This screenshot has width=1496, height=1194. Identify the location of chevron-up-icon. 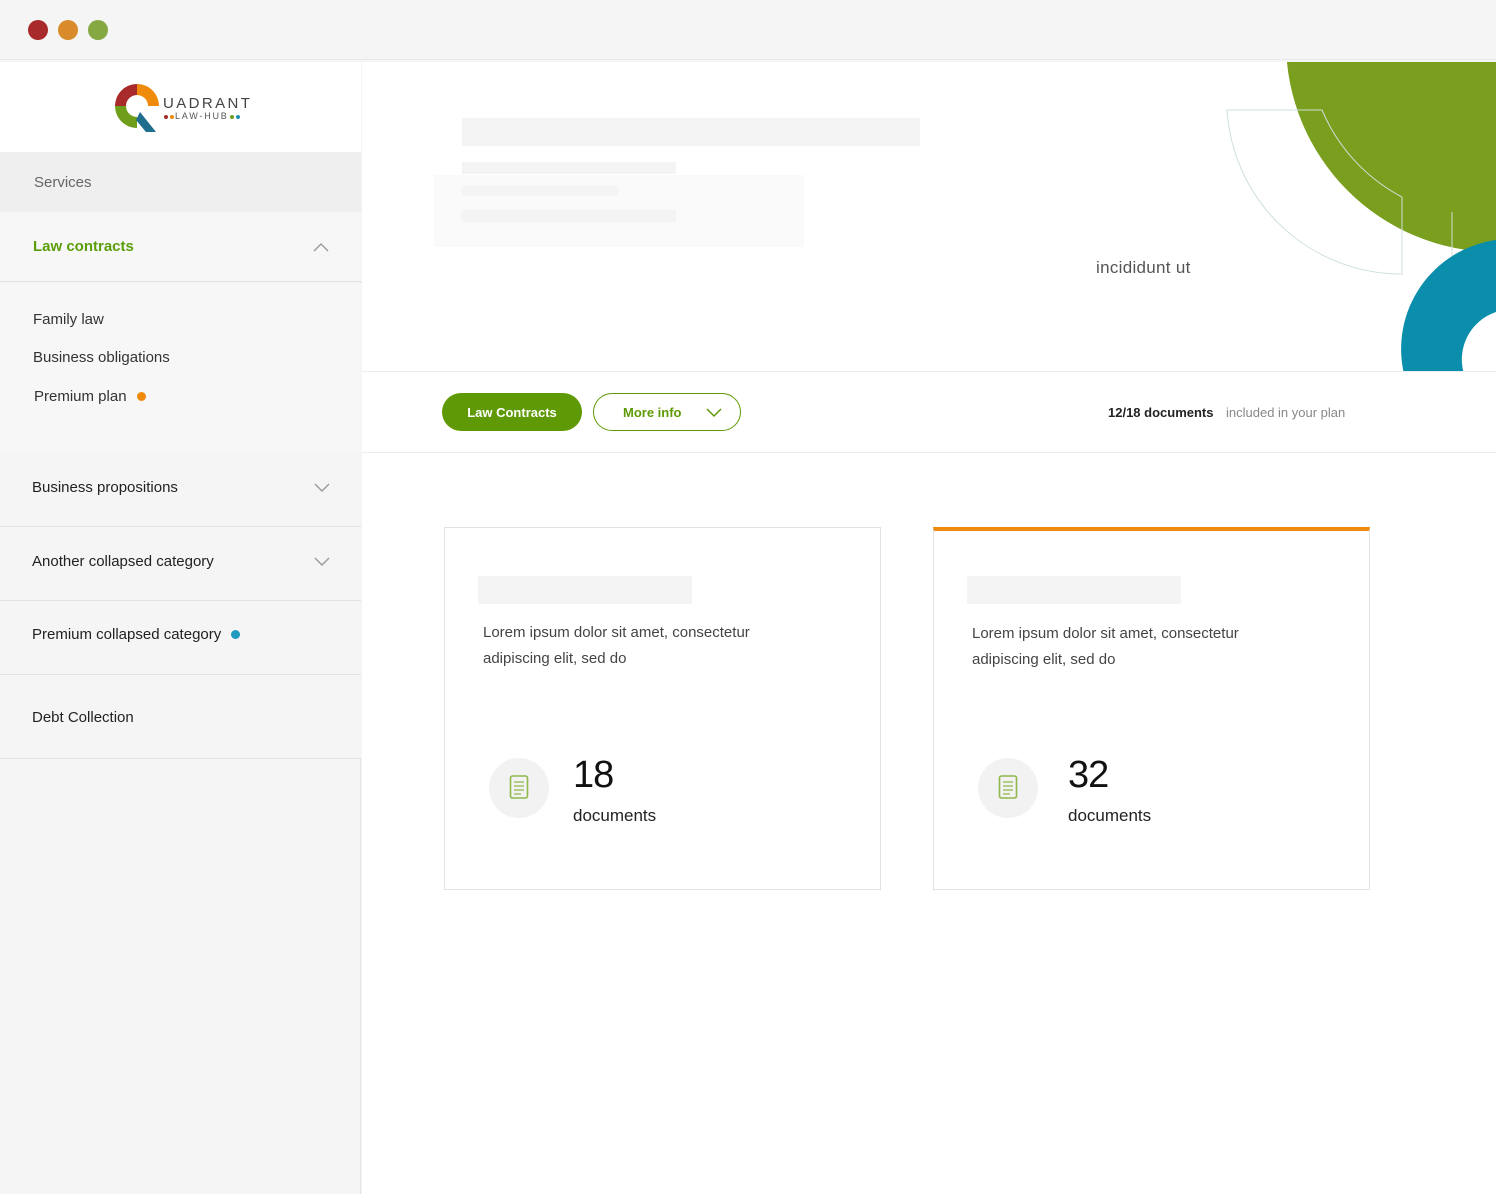
(321, 247).